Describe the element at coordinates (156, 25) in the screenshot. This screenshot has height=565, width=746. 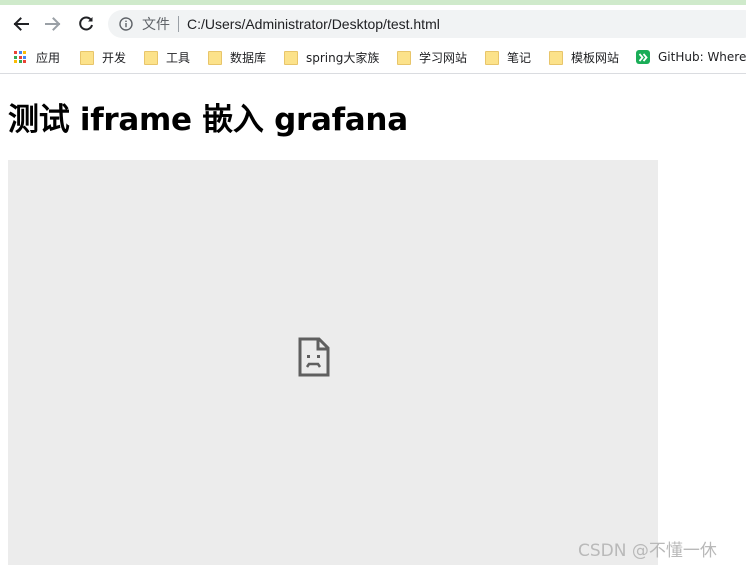
I see `address-scheme-label: 文件` at that location.